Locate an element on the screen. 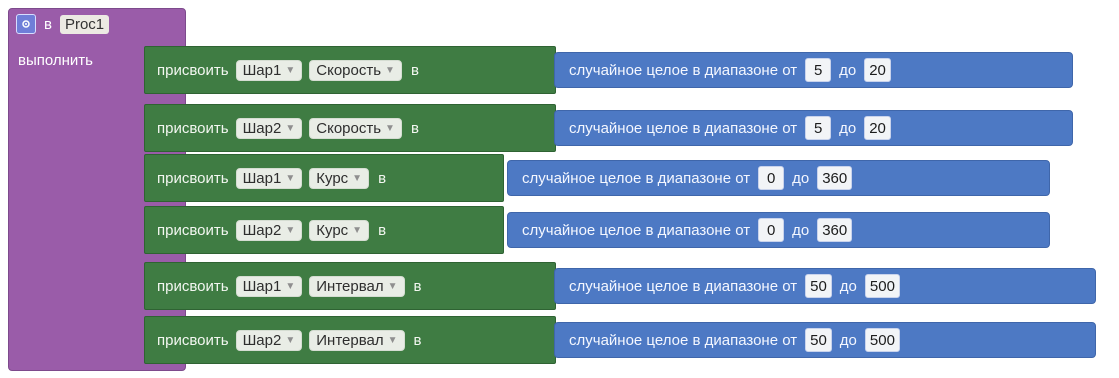 The image size is (1119, 378). random-integer-block-4: случайное целое в диапазоне от 0 до 360 is located at coordinates (778, 230).